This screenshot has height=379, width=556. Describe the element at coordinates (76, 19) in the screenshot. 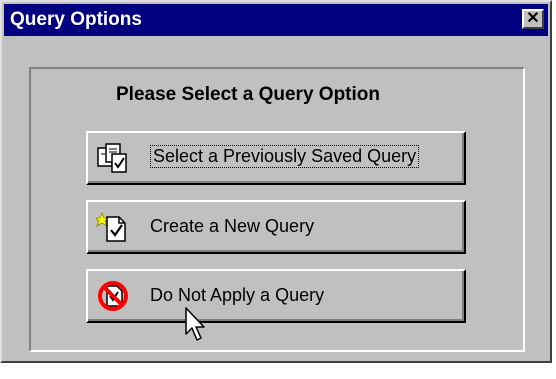

I see `window-title: Query Options` at that location.